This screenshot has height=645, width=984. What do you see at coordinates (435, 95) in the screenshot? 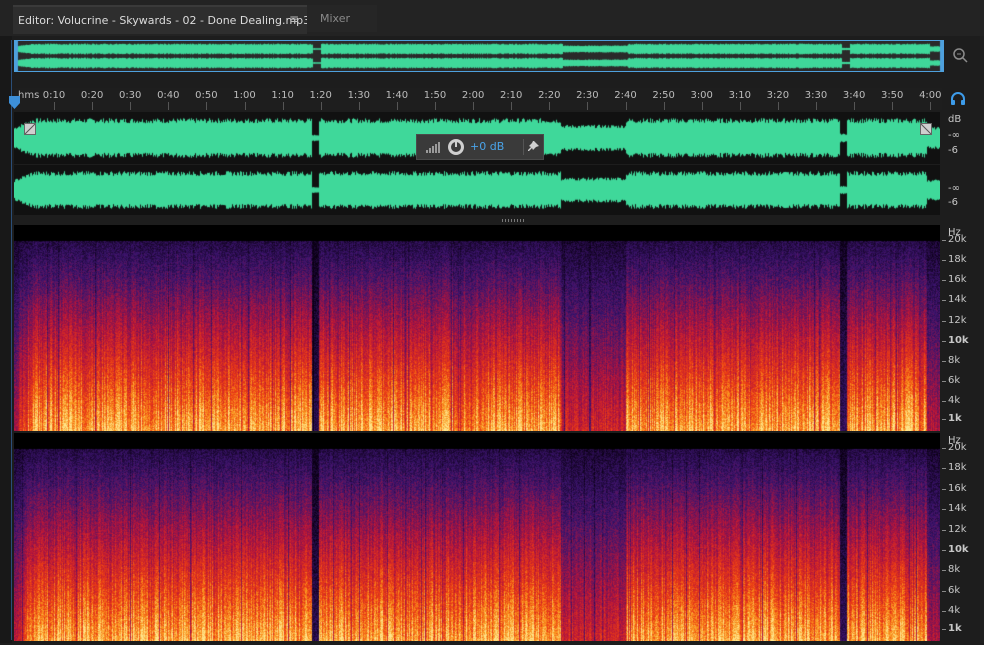
I see `time-tick-label: 1:50` at bounding box center [435, 95].